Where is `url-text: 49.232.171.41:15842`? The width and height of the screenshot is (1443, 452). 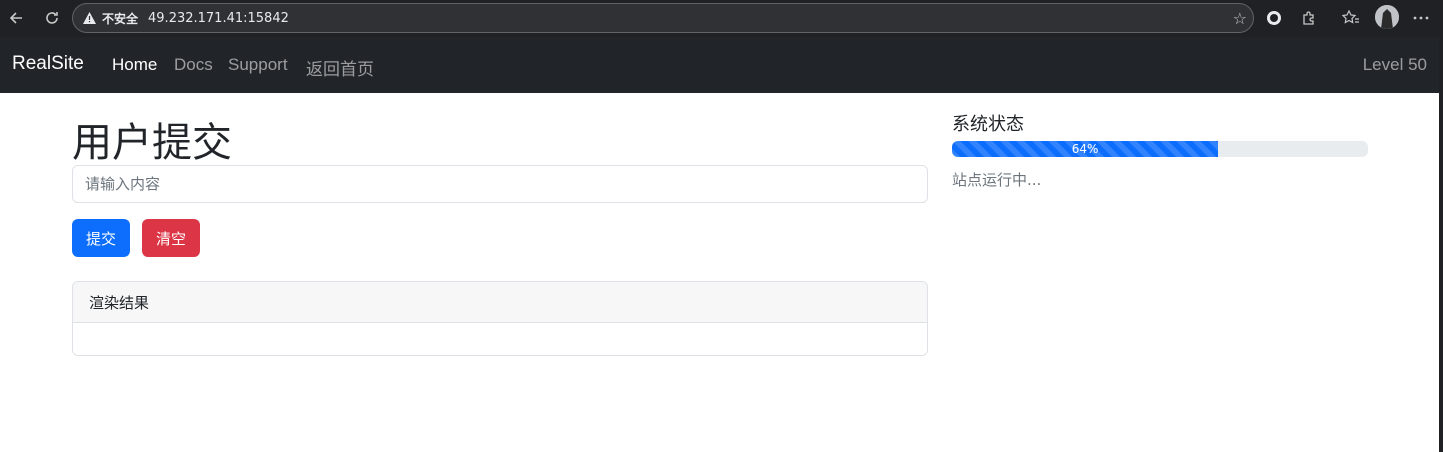
url-text: 49.232.171.41:15842 is located at coordinates (218, 18).